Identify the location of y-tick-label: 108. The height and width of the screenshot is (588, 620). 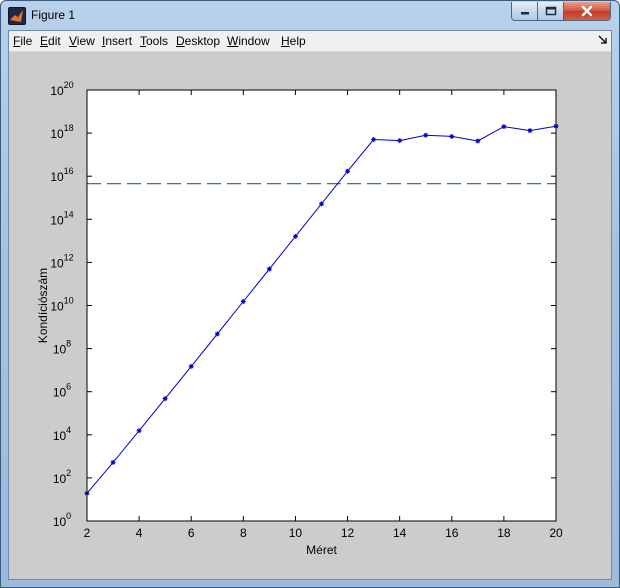
(62, 348).